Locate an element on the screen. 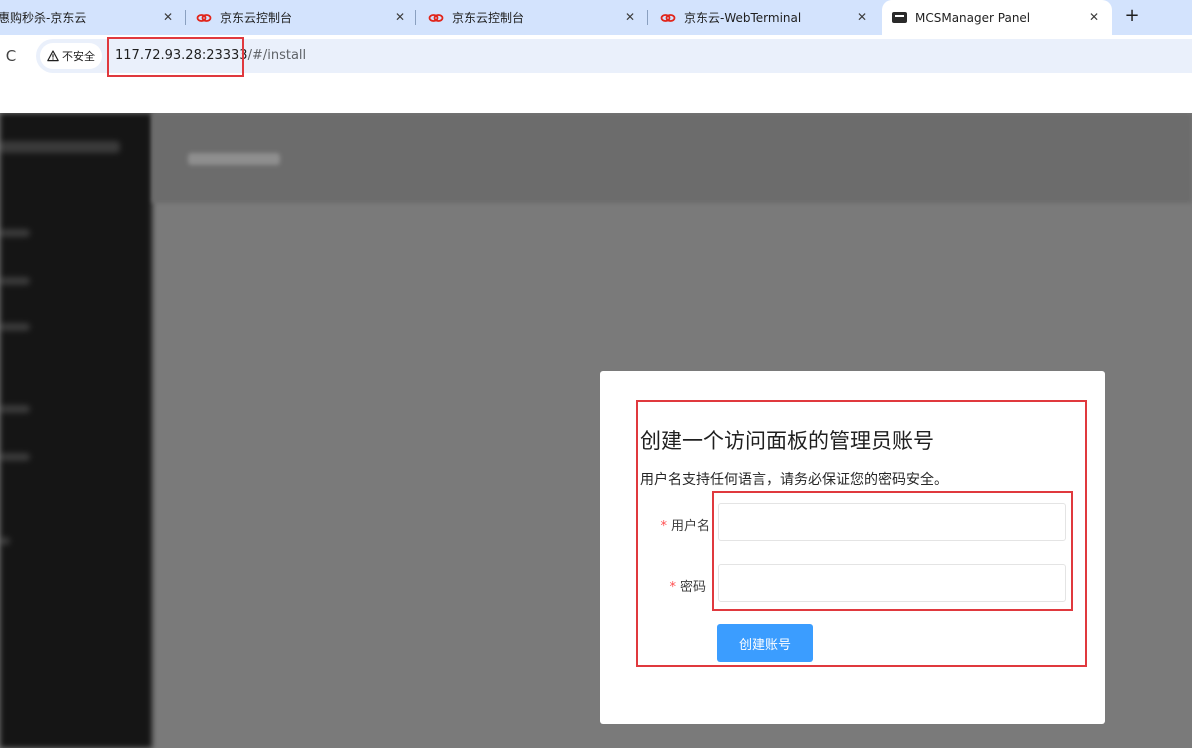 This screenshot has width=1192, height=748. security-label: 不安全 is located at coordinates (78, 56).